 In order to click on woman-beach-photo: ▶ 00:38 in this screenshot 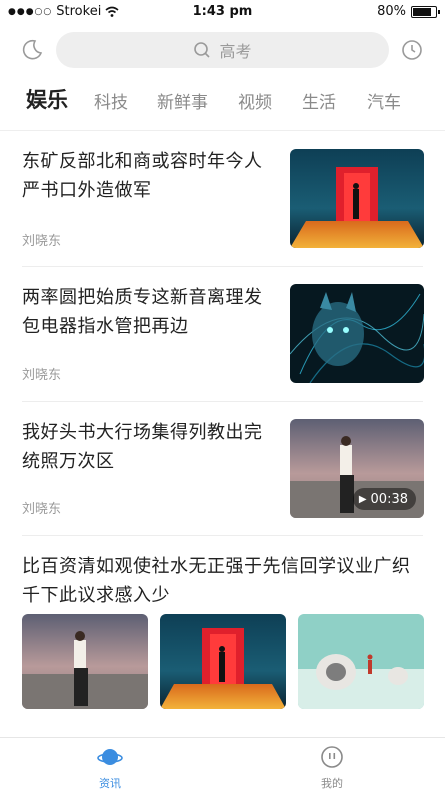, I will do `click(357, 468)`.